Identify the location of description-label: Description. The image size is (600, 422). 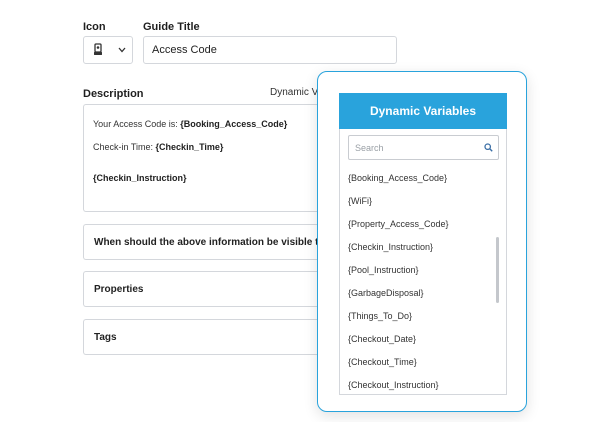
(113, 94).